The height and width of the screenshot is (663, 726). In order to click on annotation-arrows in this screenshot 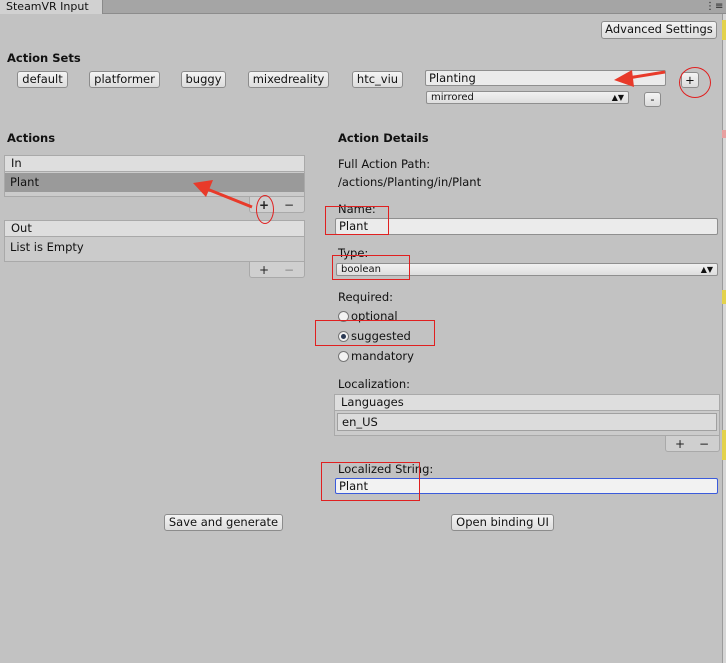, I will do `click(429, 139)`.